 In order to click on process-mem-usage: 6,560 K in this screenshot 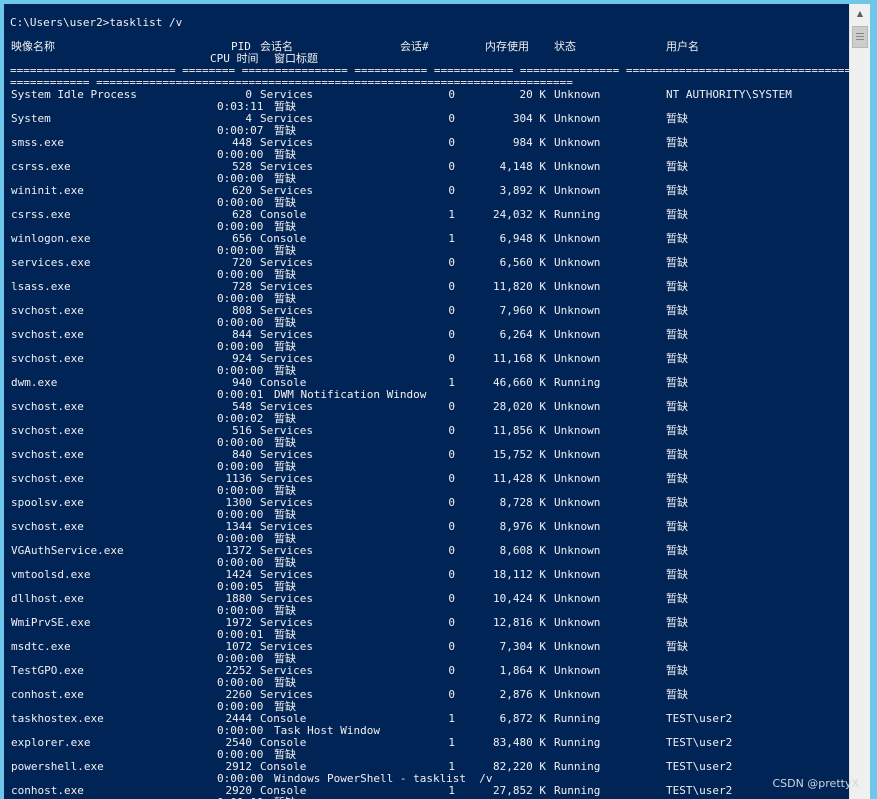, I will do `click(522, 262)`.